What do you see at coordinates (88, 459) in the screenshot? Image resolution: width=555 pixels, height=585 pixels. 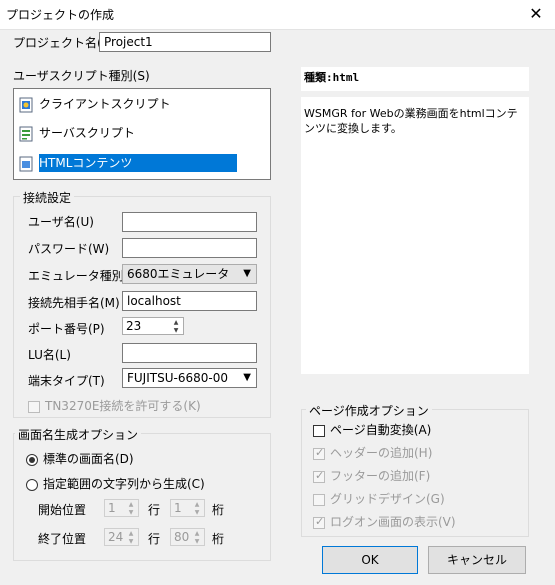 I see `standard-name-label: 標準の画面名(D)` at bounding box center [88, 459].